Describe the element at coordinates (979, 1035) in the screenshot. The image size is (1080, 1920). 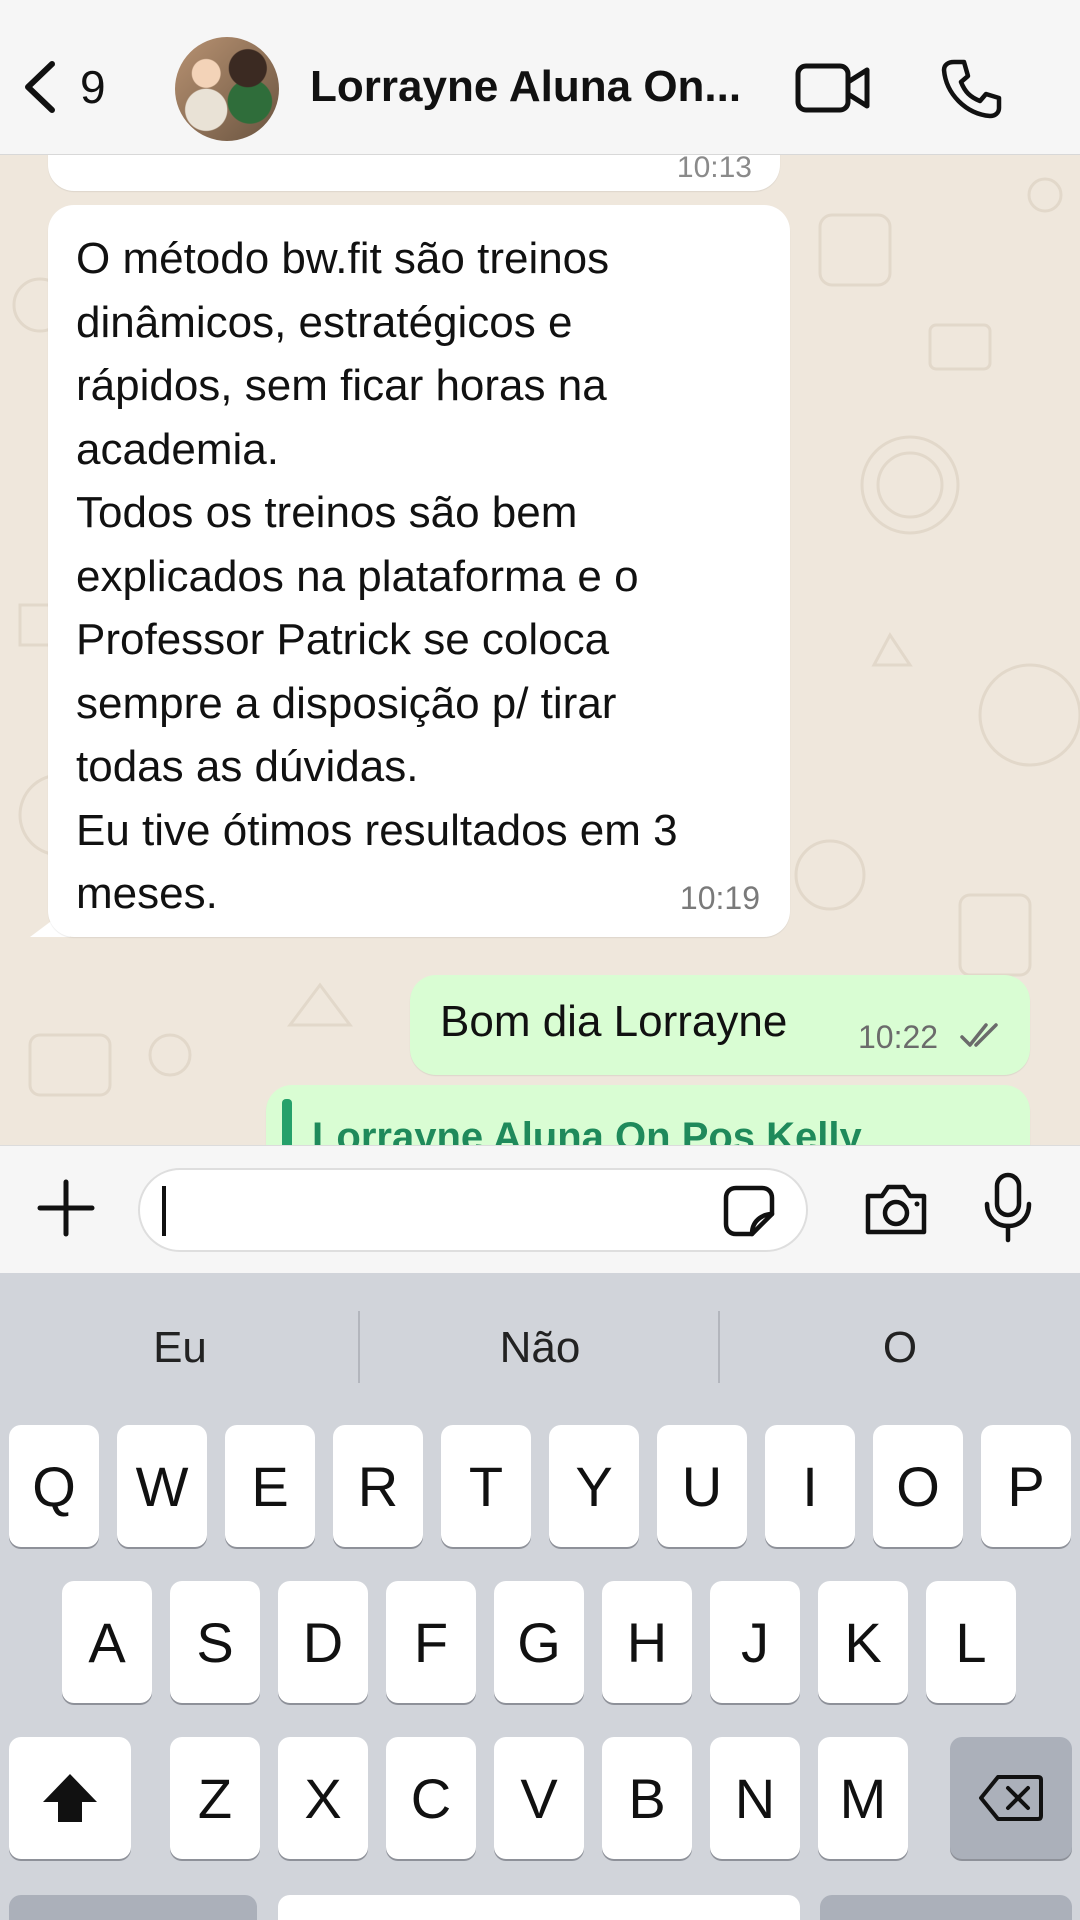
I see `double-check-icon` at that location.